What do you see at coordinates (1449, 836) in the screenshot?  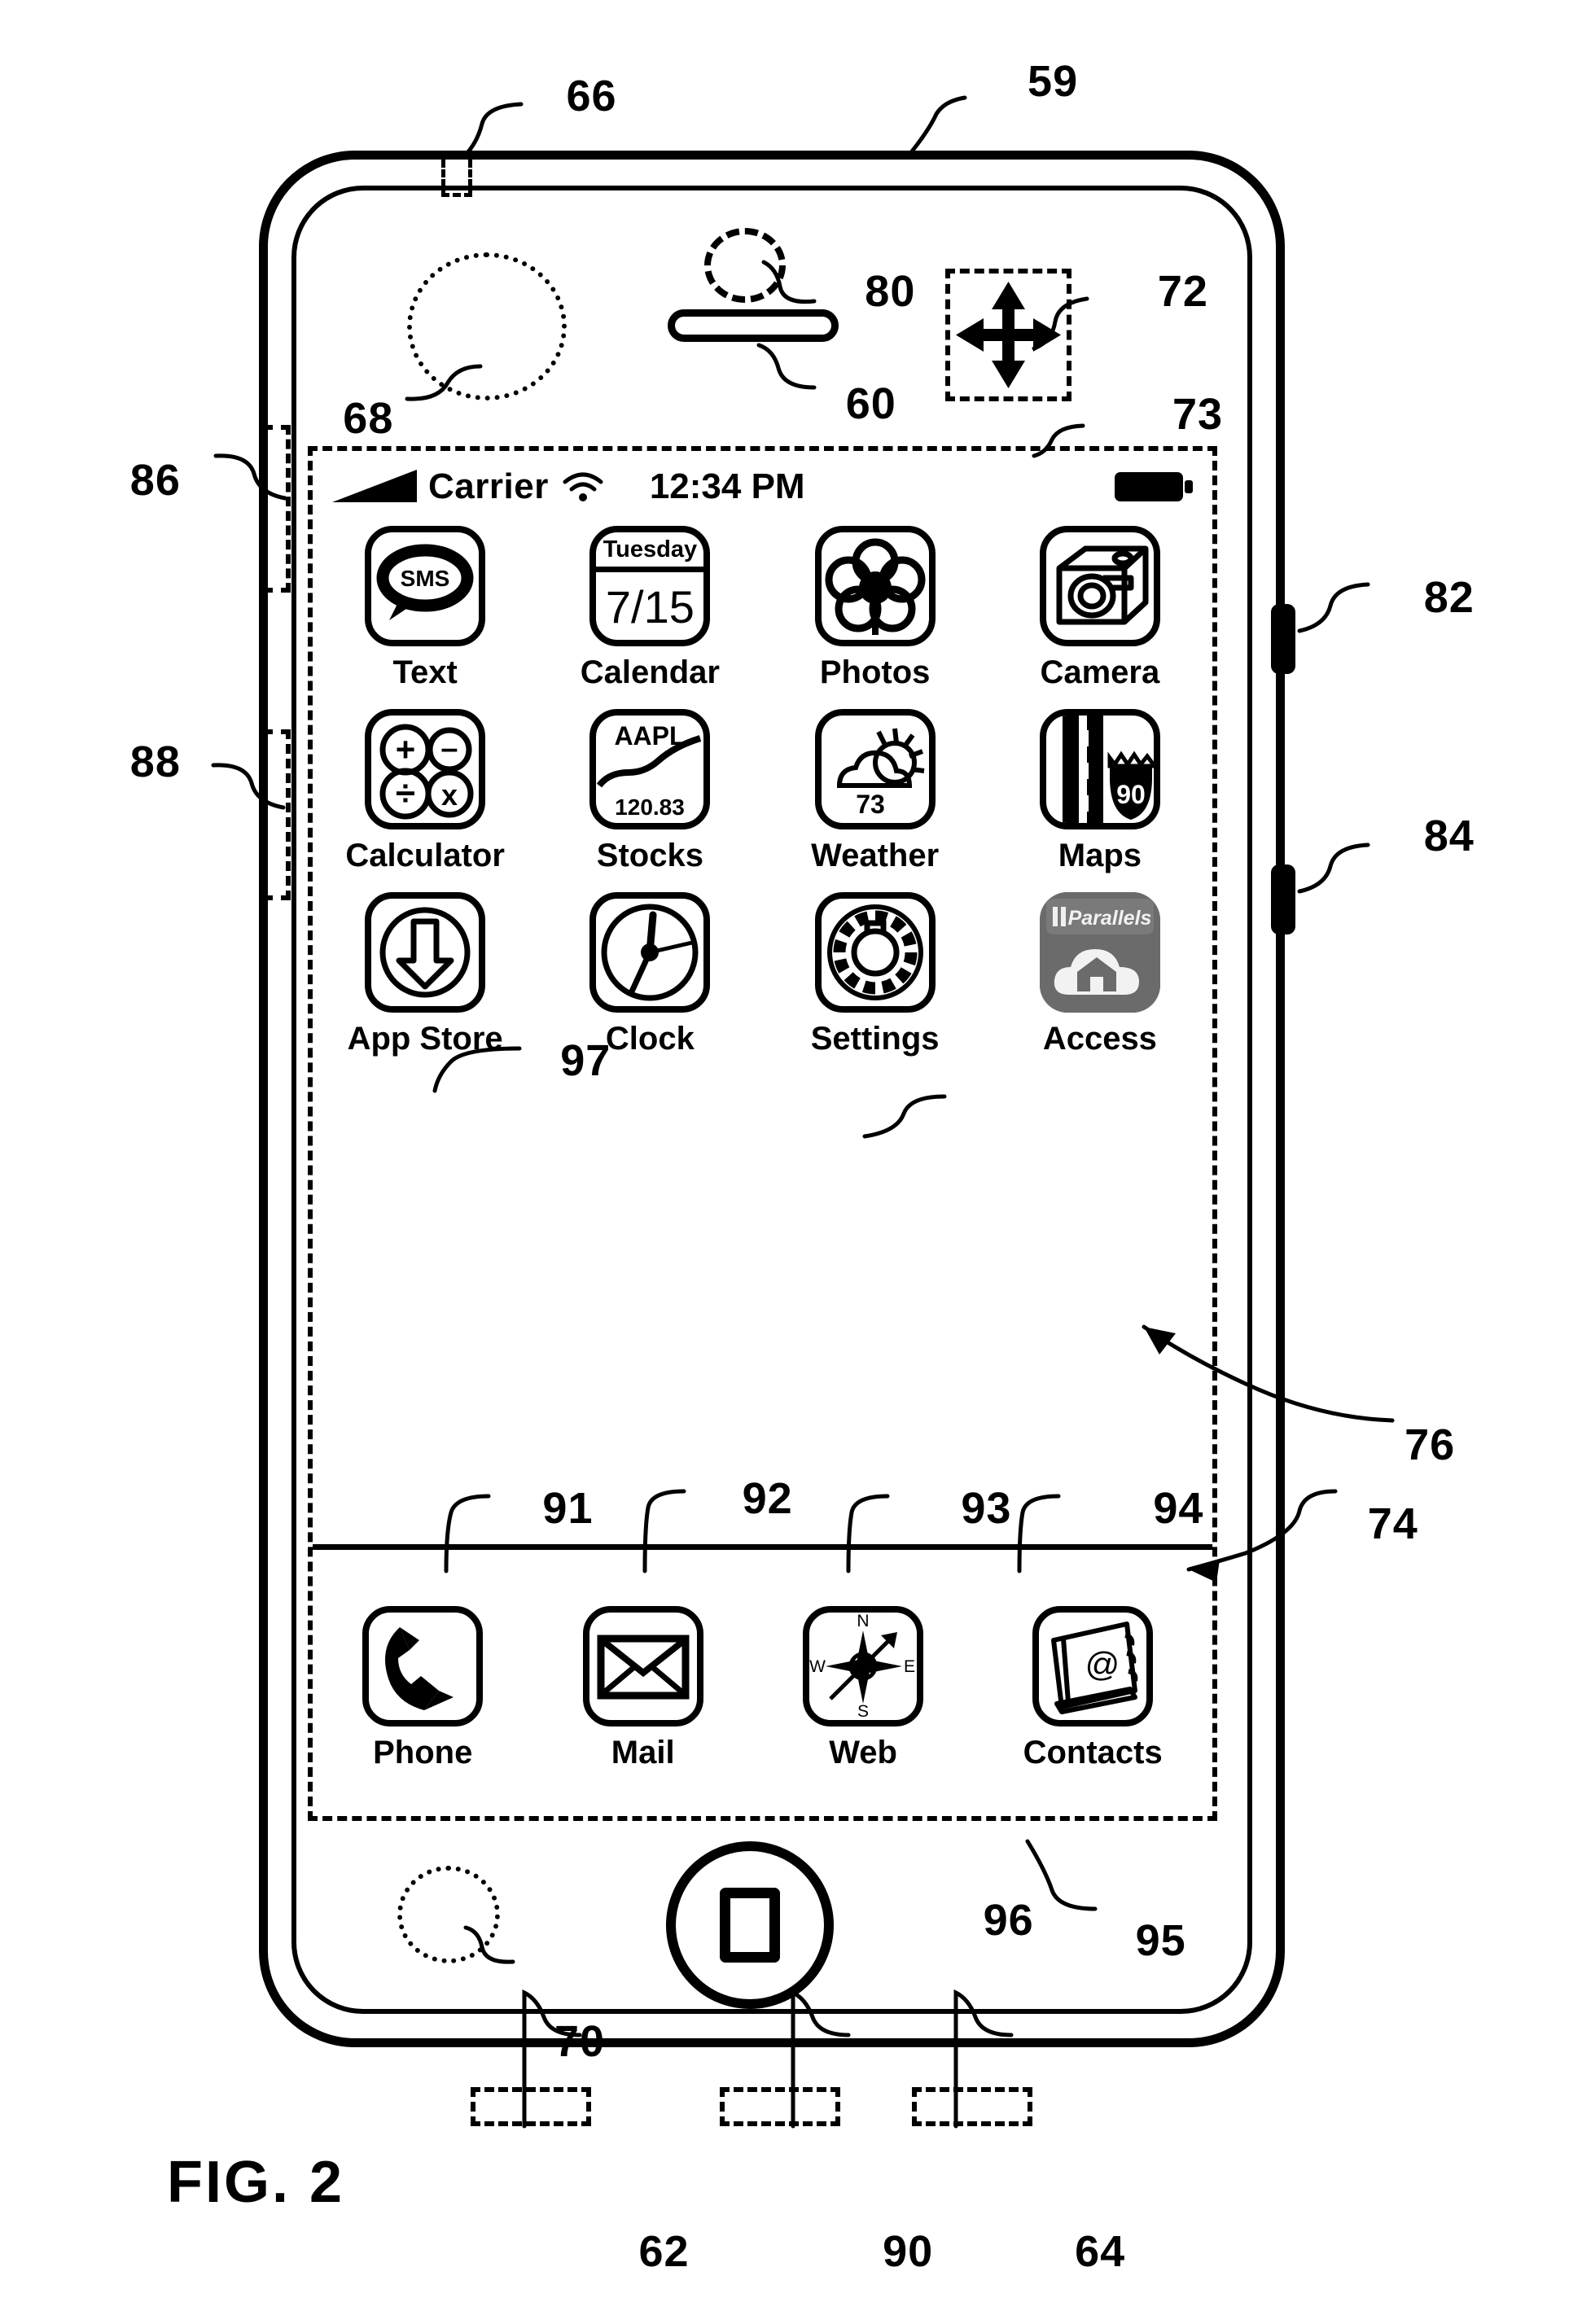 I see `ref-numeral-84: 84` at bounding box center [1449, 836].